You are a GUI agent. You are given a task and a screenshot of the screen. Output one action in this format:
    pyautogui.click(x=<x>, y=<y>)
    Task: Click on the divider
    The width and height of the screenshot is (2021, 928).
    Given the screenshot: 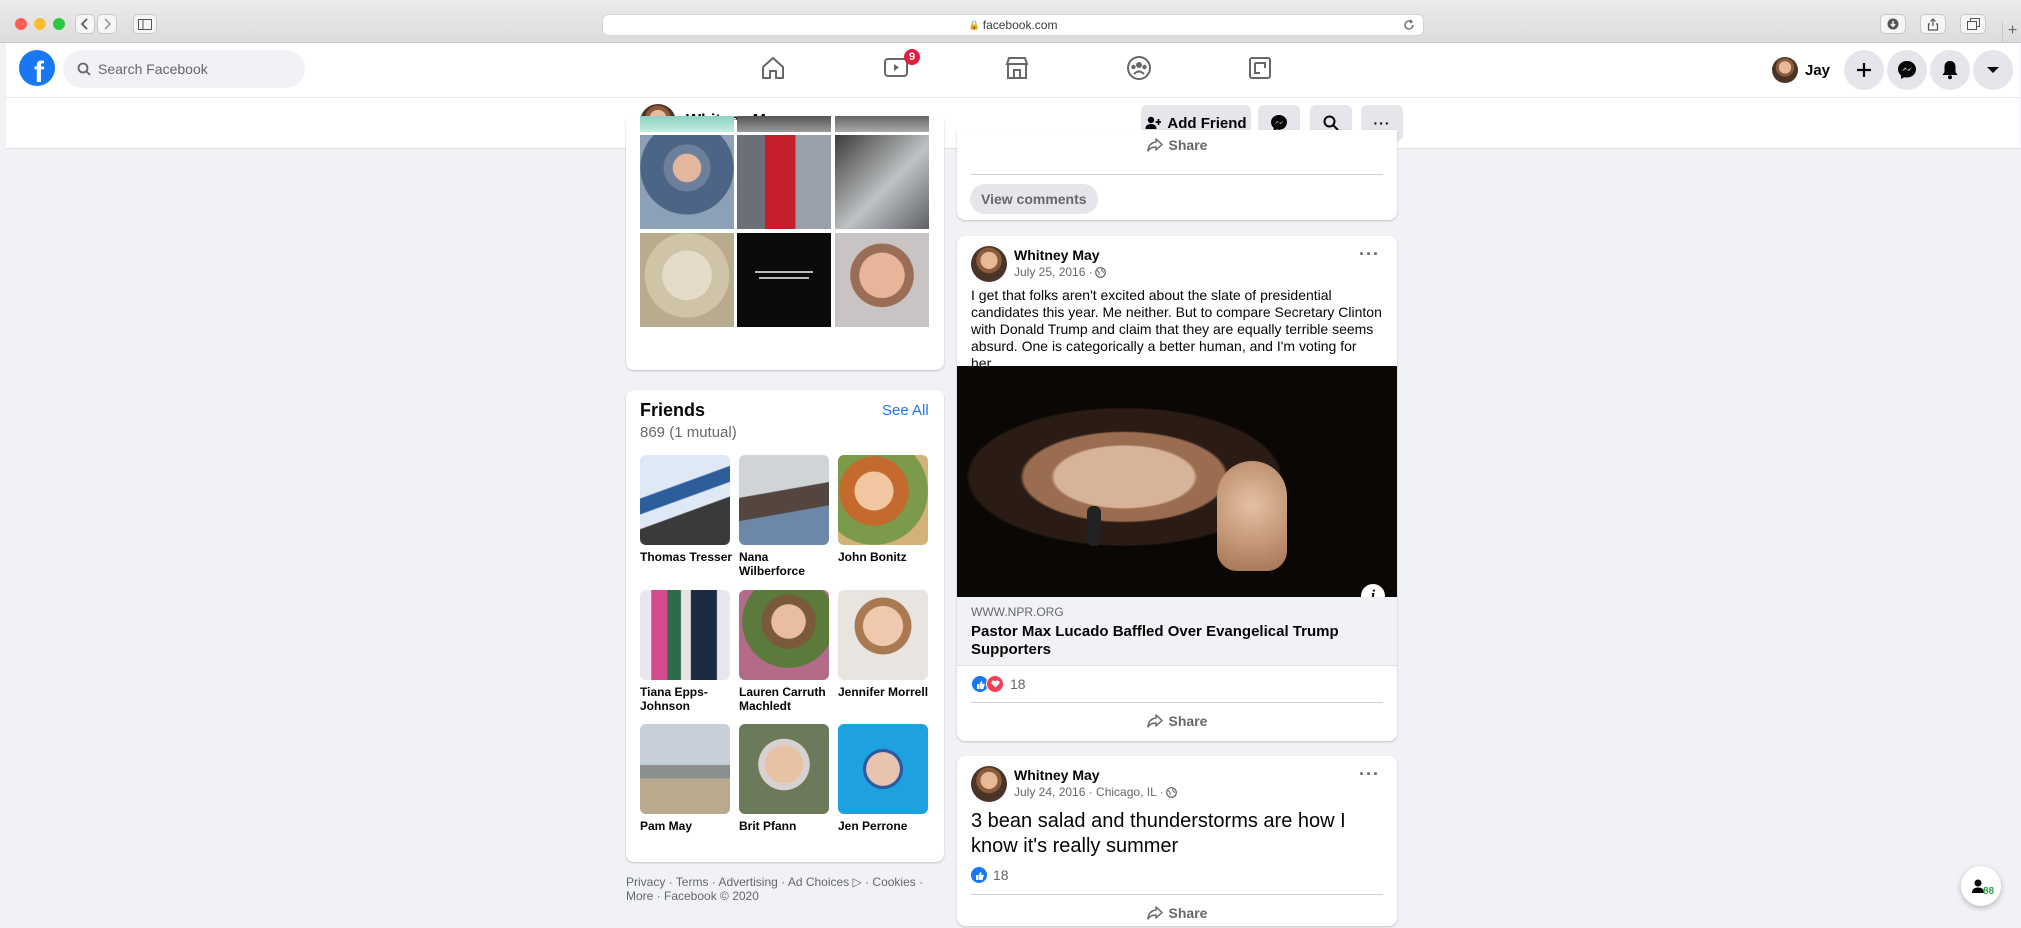 What is the action you would take?
    pyautogui.click(x=1177, y=894)
    